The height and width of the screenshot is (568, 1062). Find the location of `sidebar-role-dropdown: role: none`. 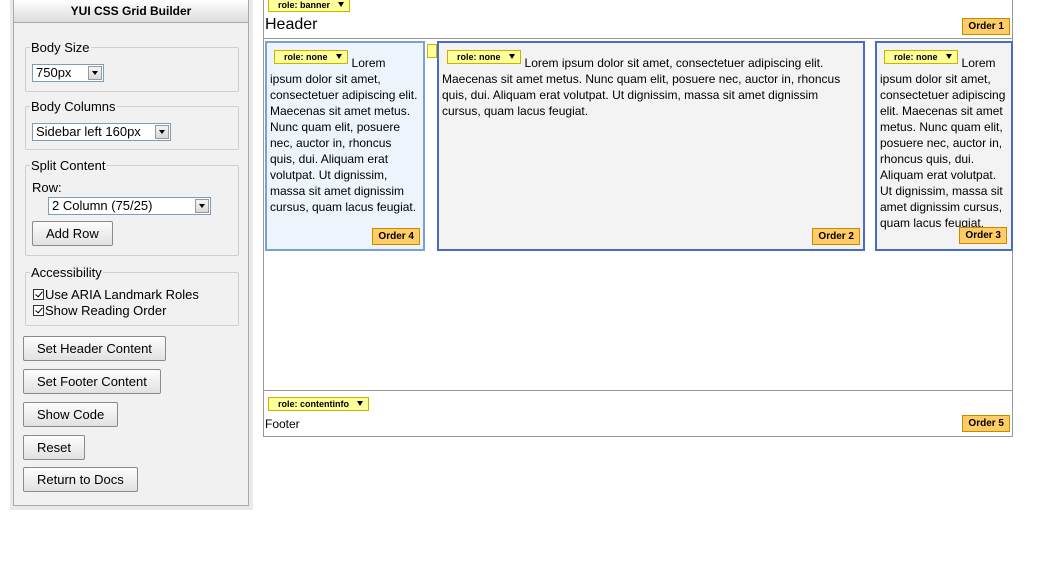

sidebar-role-dropdown: role: none is located at coordinates (311, 57).